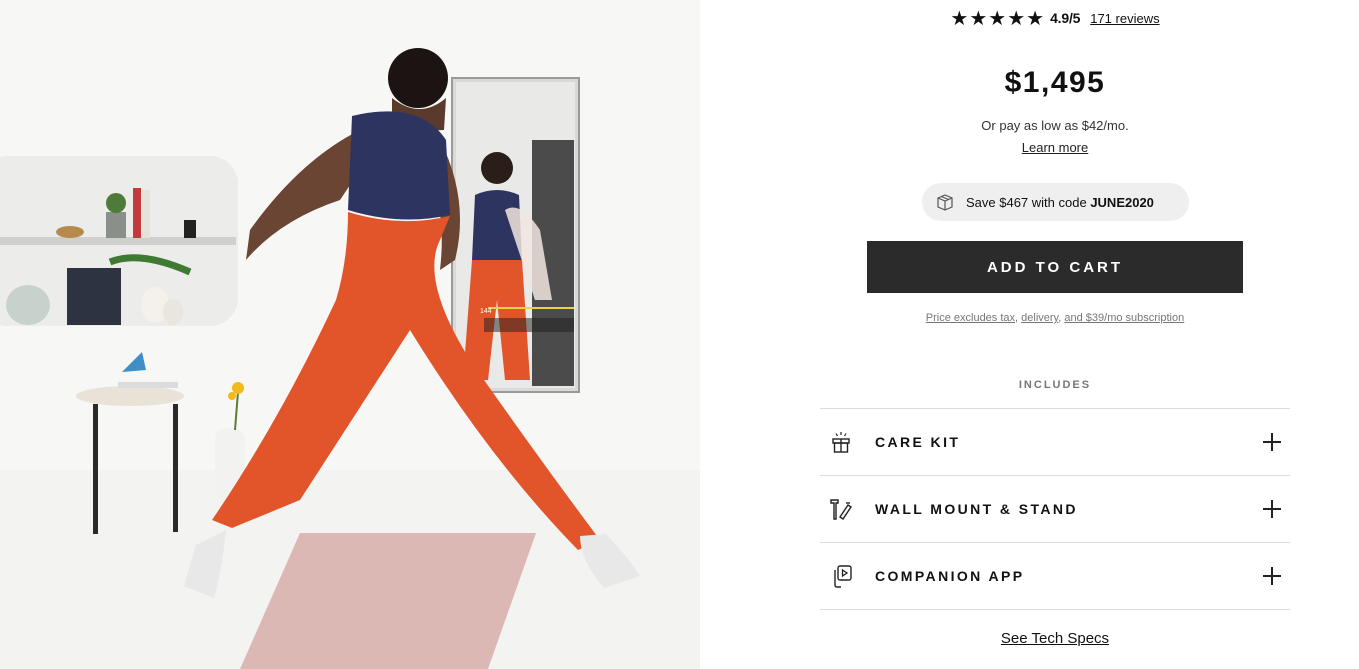  What do you see at coordinates (841, 509) in the screenshot?
I see `tools-icon` at bounding box center [841, 509].